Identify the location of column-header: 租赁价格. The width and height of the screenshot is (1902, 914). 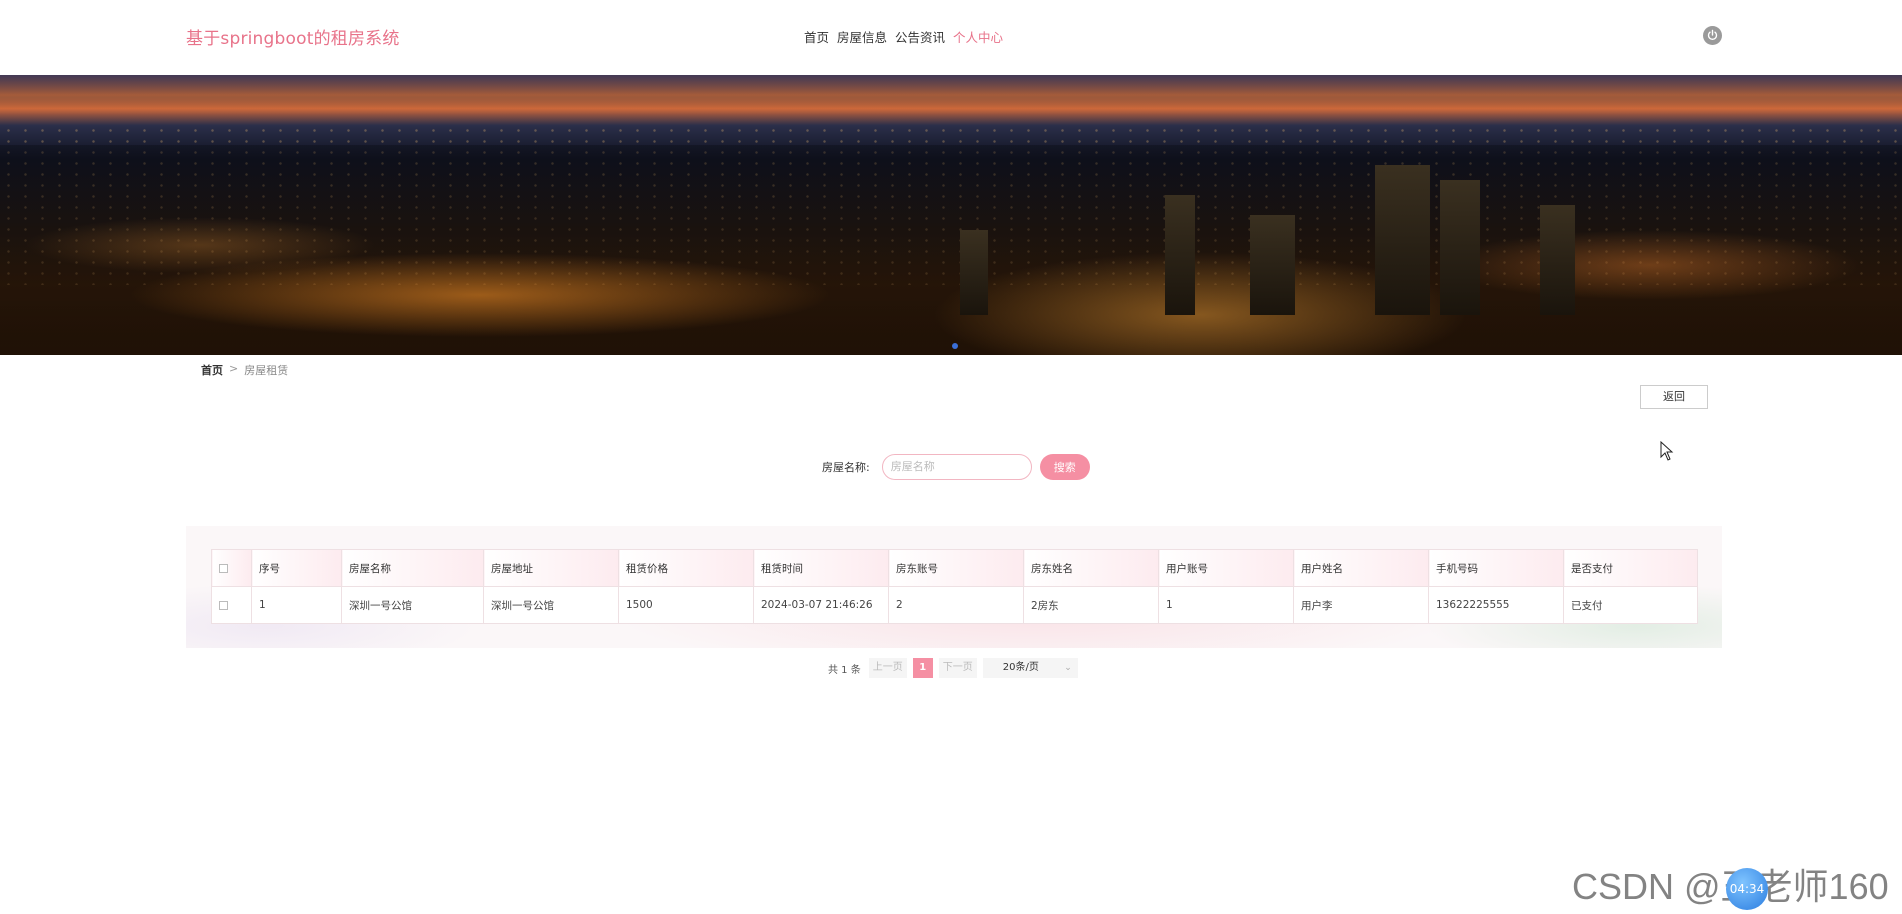
(686, 568).